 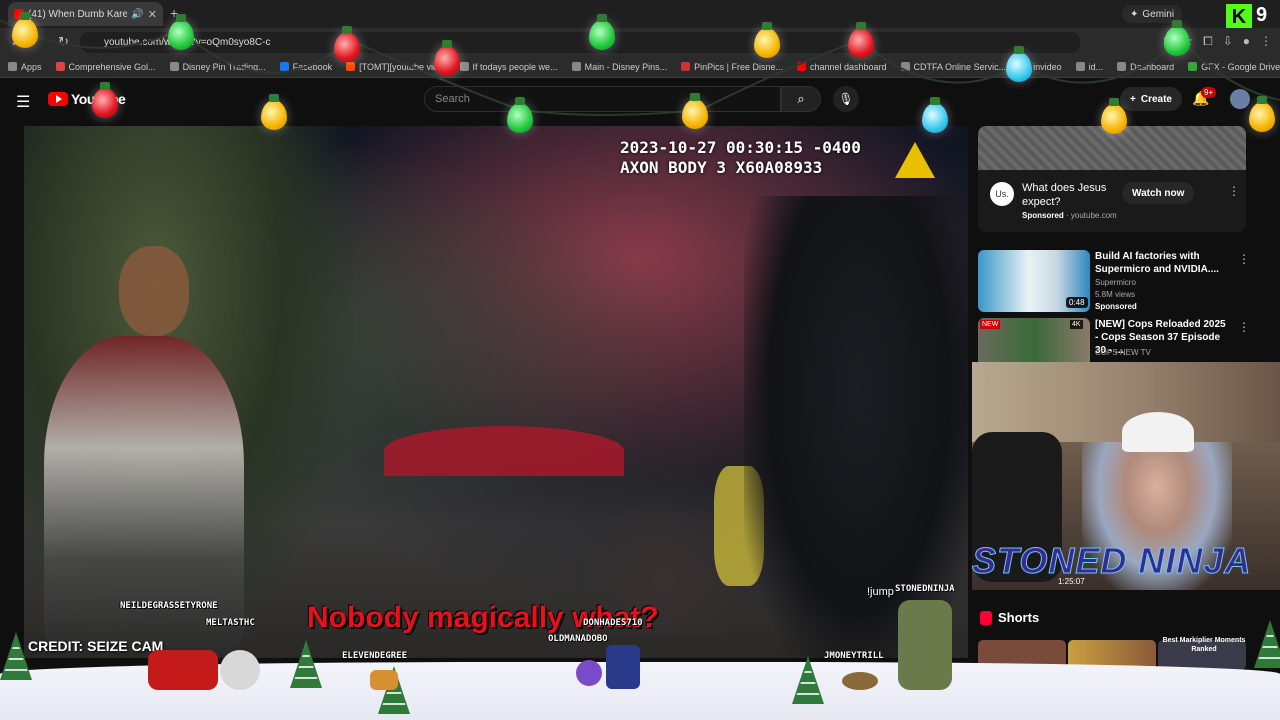 I want to click on extension-icon: ⧠, so click(x=1208, y=41).